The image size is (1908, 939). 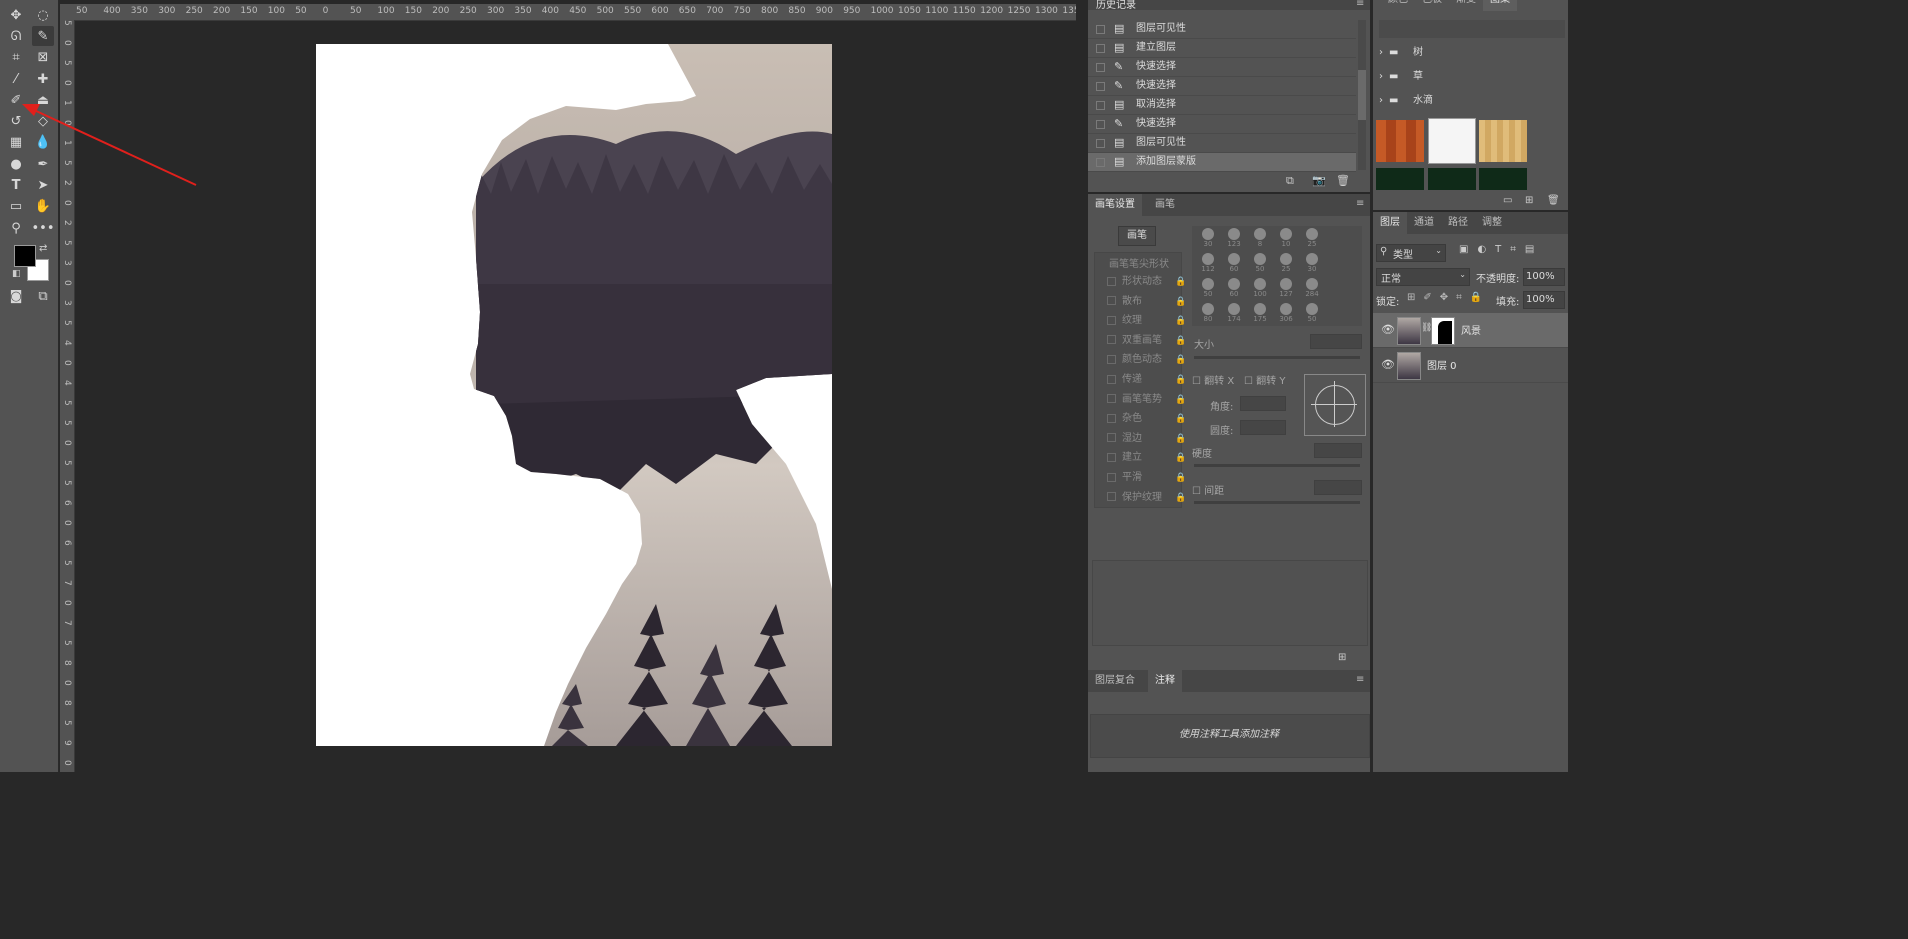 I want to click on move-tool-icon: ✥, so click(x=16, y=15).